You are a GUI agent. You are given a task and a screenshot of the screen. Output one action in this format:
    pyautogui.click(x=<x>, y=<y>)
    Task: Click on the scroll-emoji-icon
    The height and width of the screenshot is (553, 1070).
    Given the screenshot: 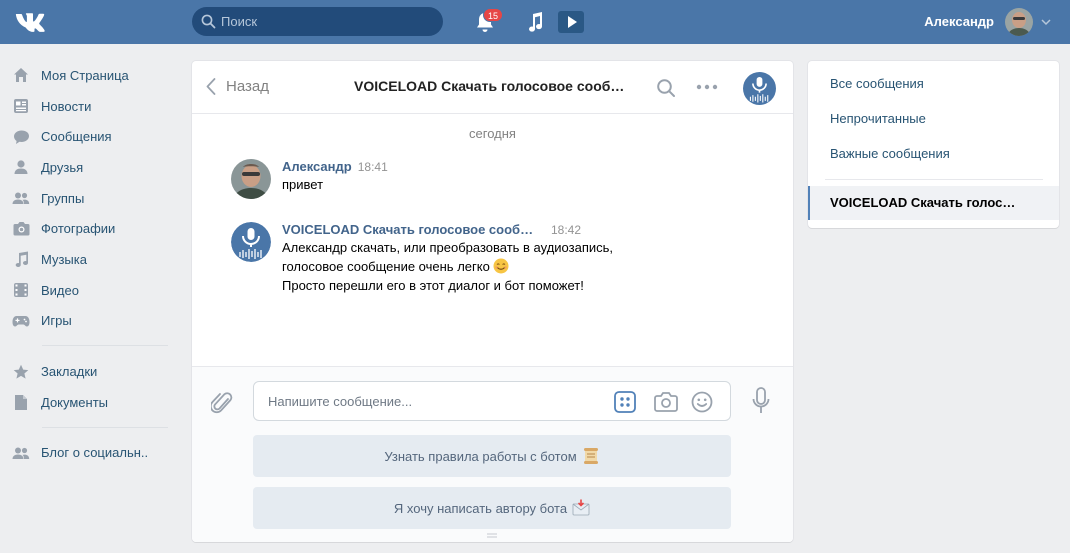 What is the action you would take?
    pyautogui.click(x=591, y=456)
    